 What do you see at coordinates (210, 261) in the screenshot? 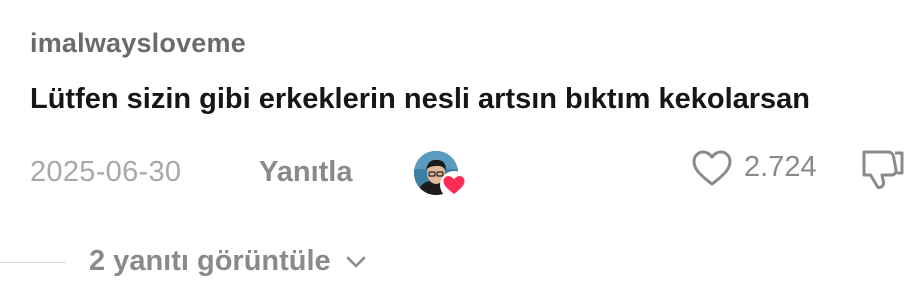
I see `view-replies-label: 2 yanıtı görüntüle` at bounding box center [210, 261].